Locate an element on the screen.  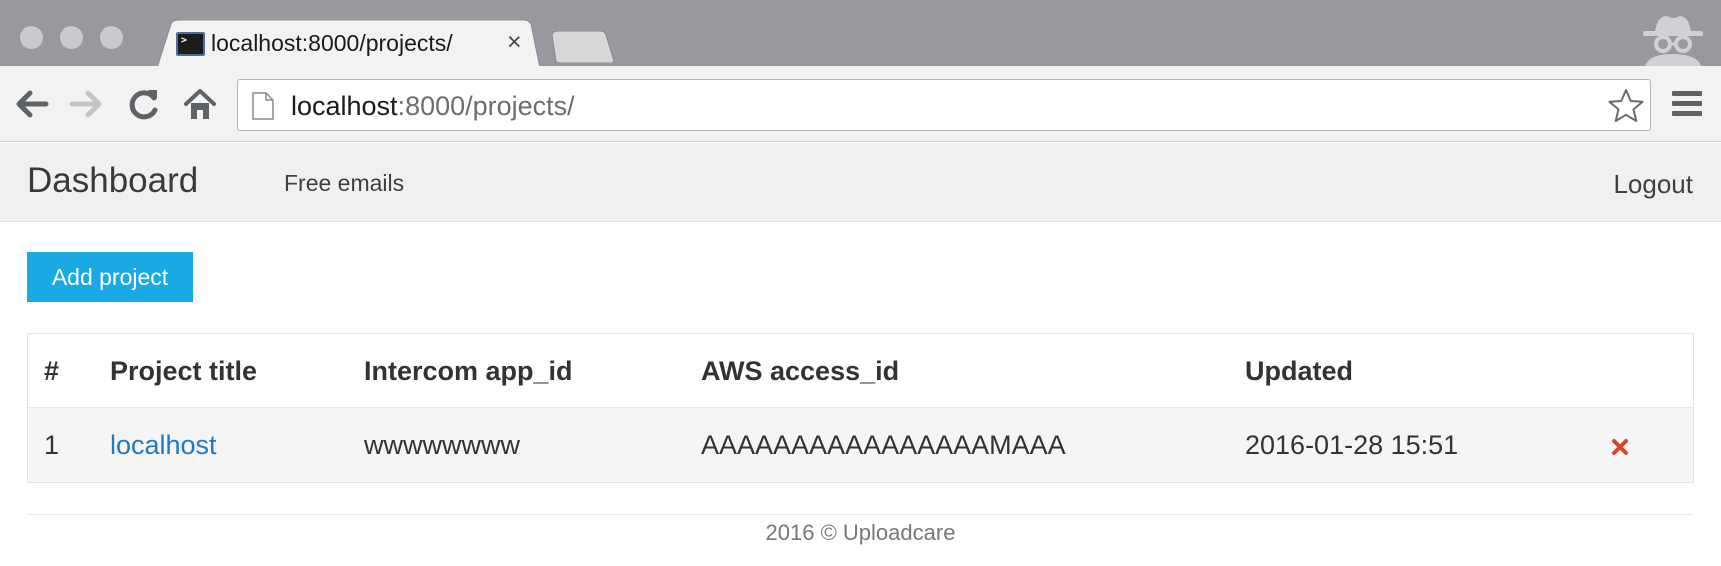
window-minimize-control is located at coordinates (71, 37).